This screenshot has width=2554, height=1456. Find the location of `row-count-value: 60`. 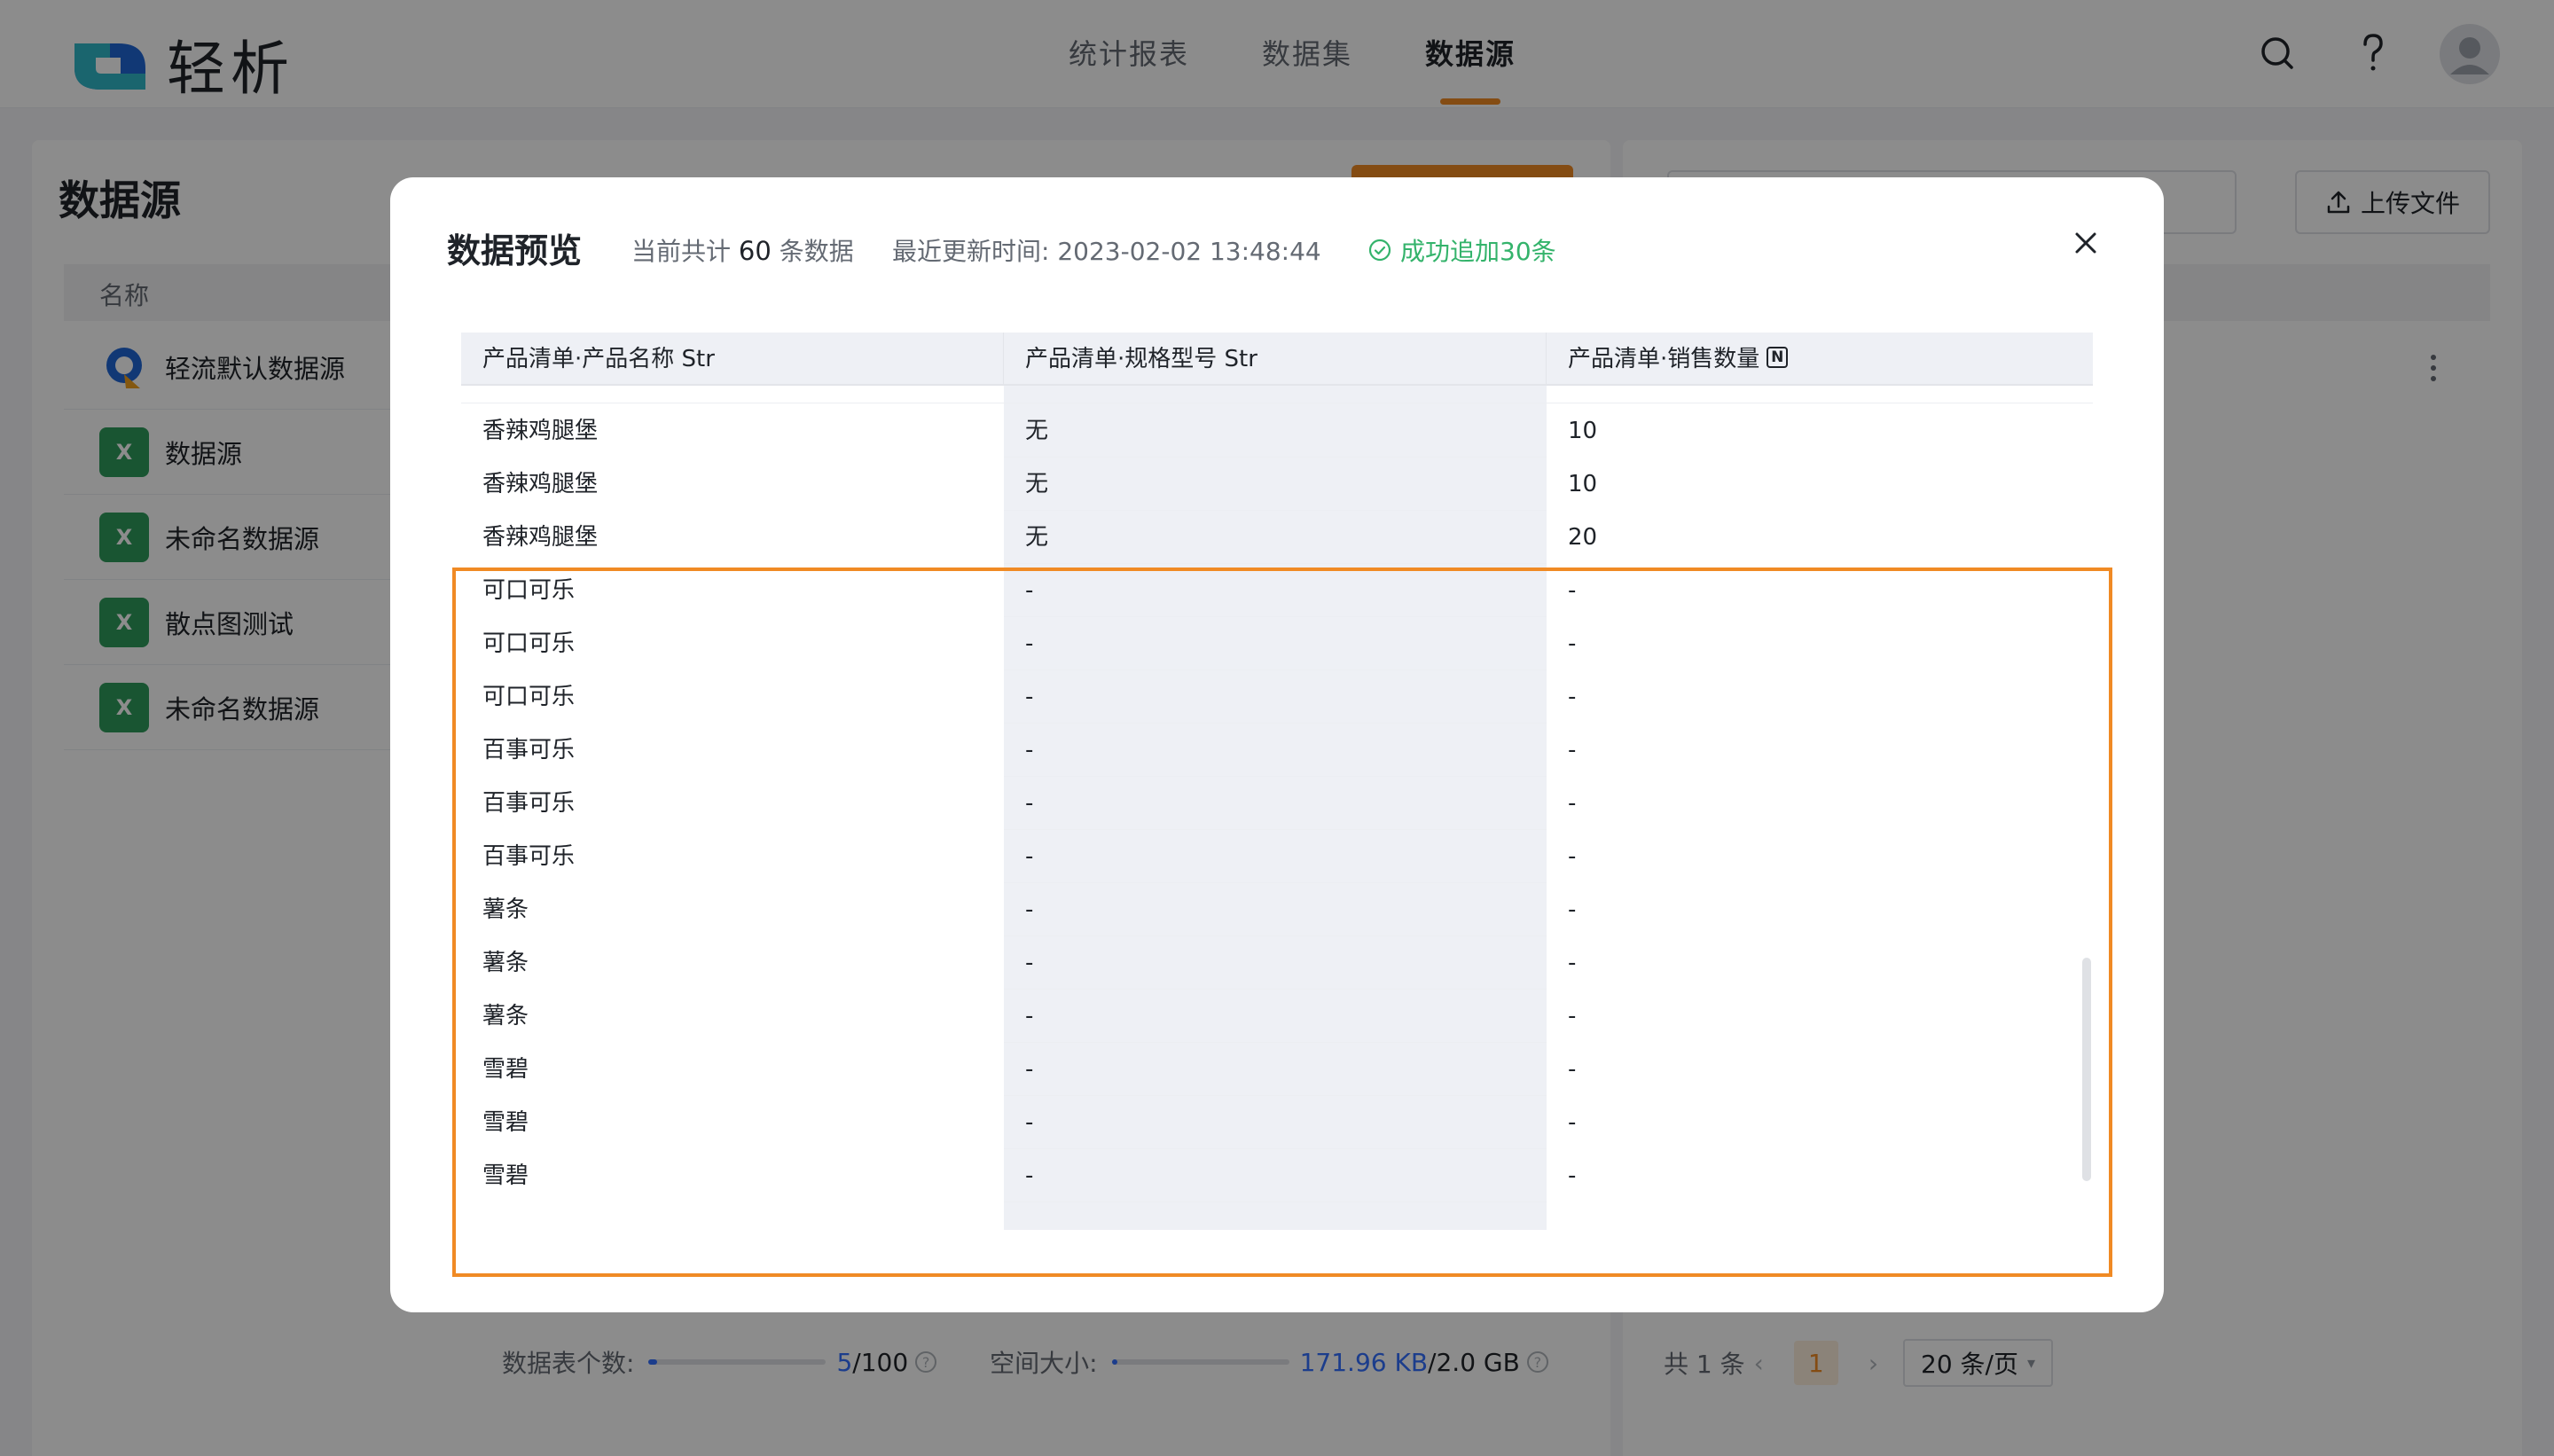

row-count-value: 60 is located at coordinates (755, 251).